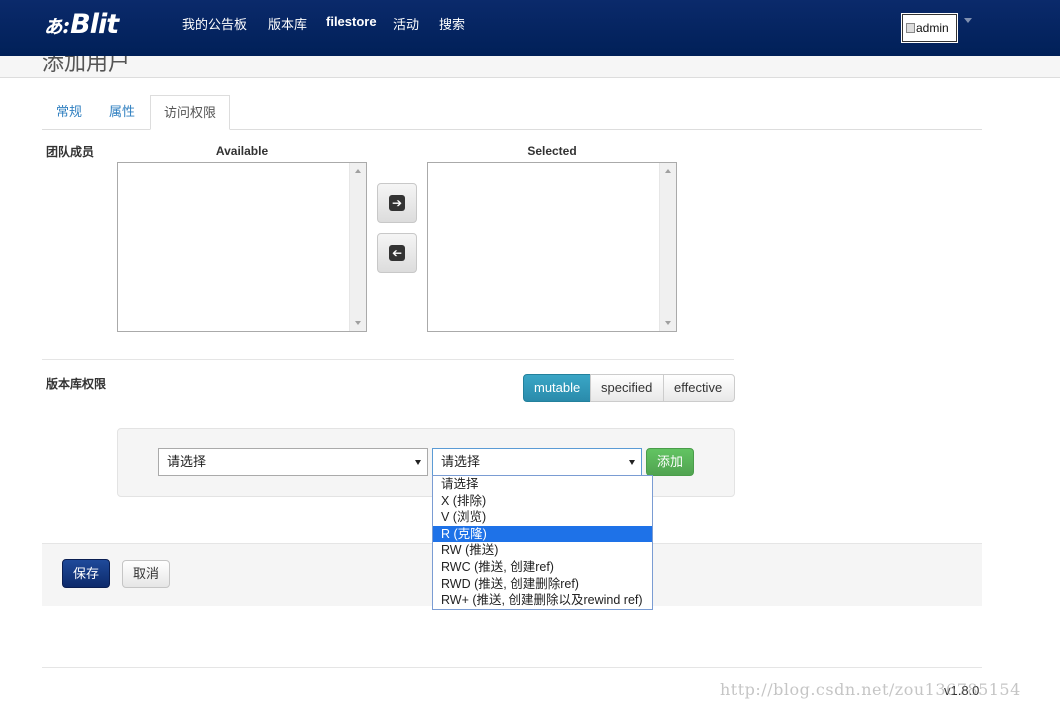 Image resolution: width=1060 pixels, height=710 pixels. I want to click on watermark: http://blog.csdn.net/zou136785154, so click(870, 689).